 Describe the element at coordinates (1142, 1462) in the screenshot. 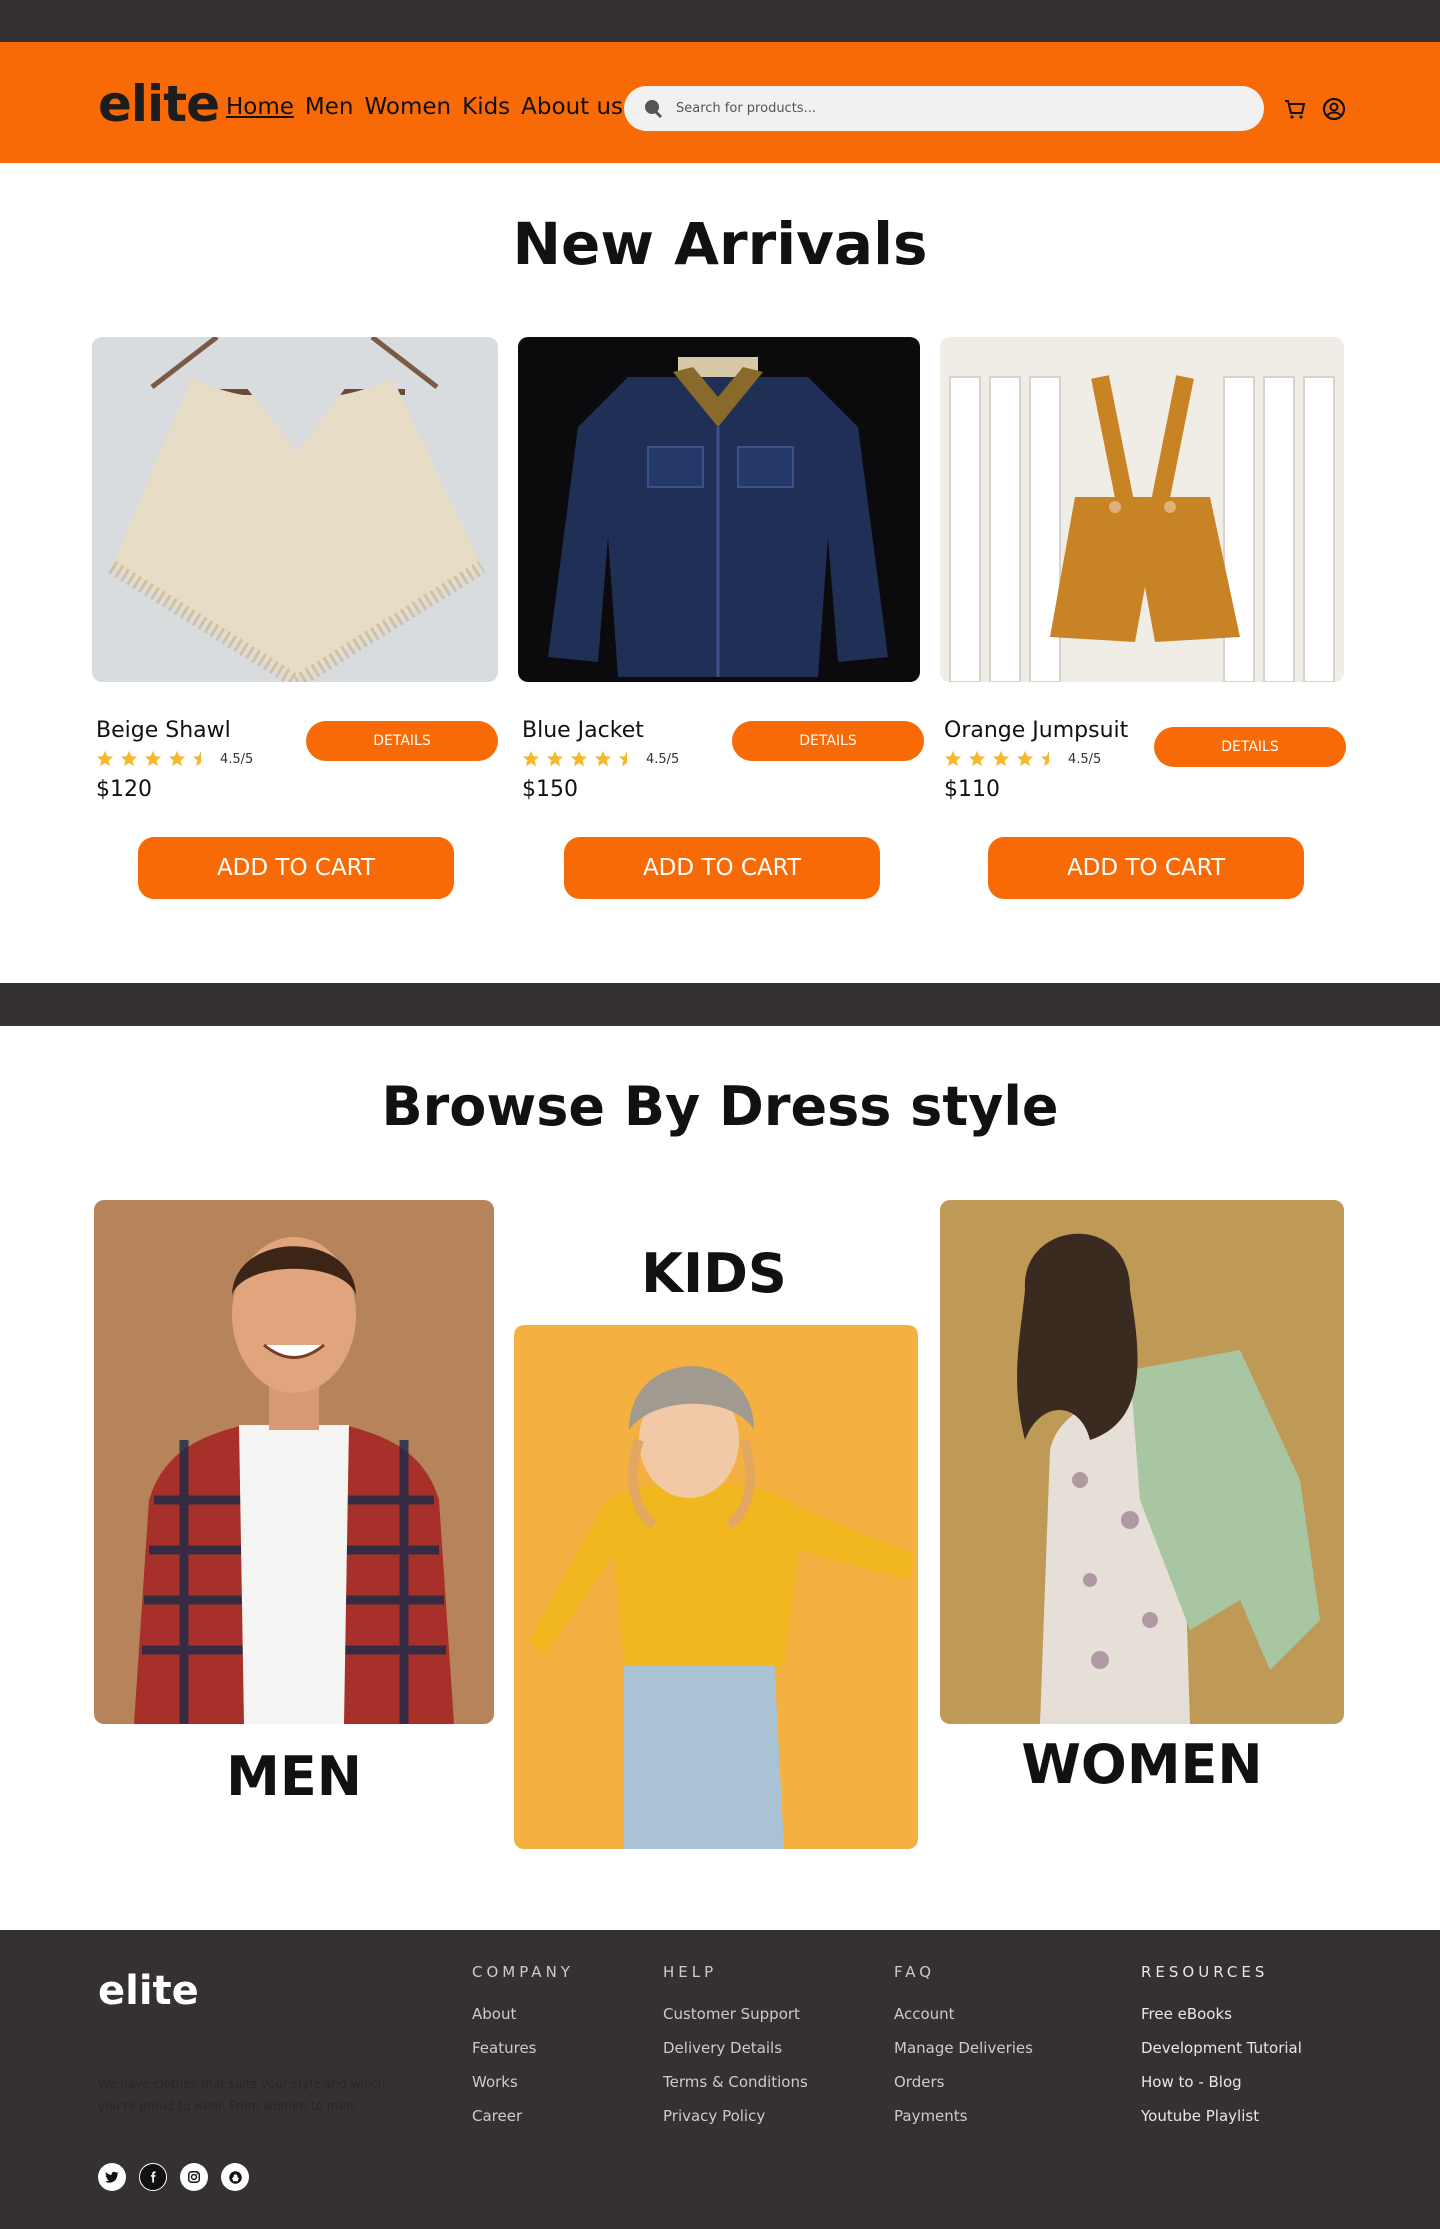

I see `women-style-image` at that location.